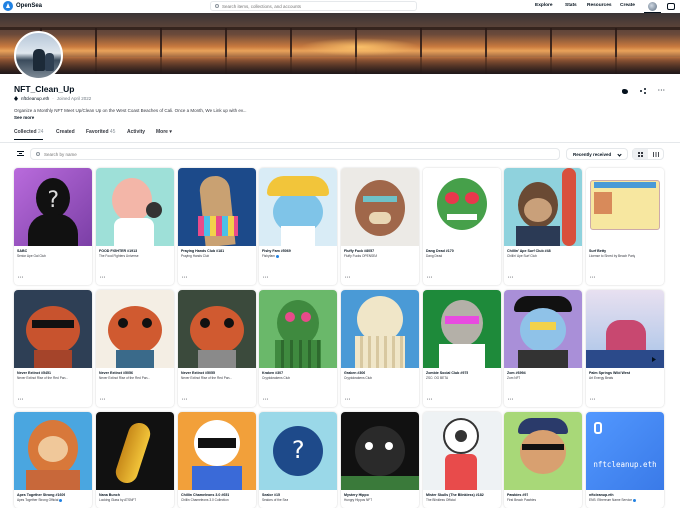  What do you see at coordinates (109, 495) in the screenshot?
I see `nft-name: Nana Bunch` at bounding box center [109, 495].